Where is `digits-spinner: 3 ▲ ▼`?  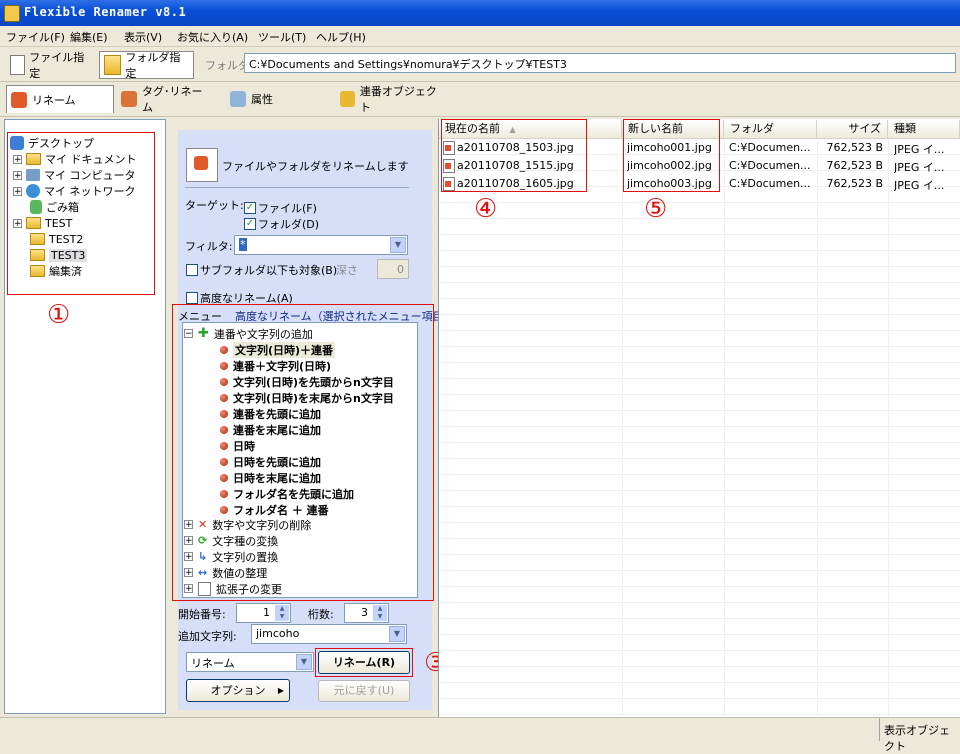 digits-spinner: 3 ▲ ▼ is located at coordinates (366, 613).